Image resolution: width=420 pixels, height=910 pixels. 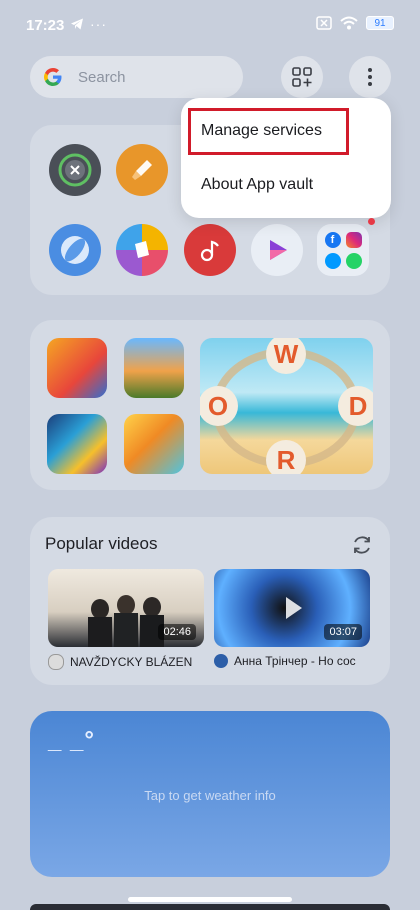 I want to click on play-icon, so click(x=278, y=250).